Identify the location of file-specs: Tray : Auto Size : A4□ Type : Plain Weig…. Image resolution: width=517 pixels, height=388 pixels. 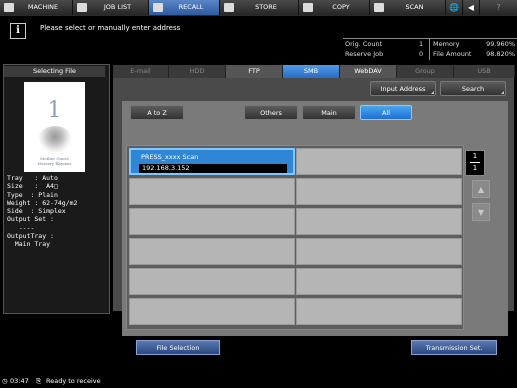
(42, 211).